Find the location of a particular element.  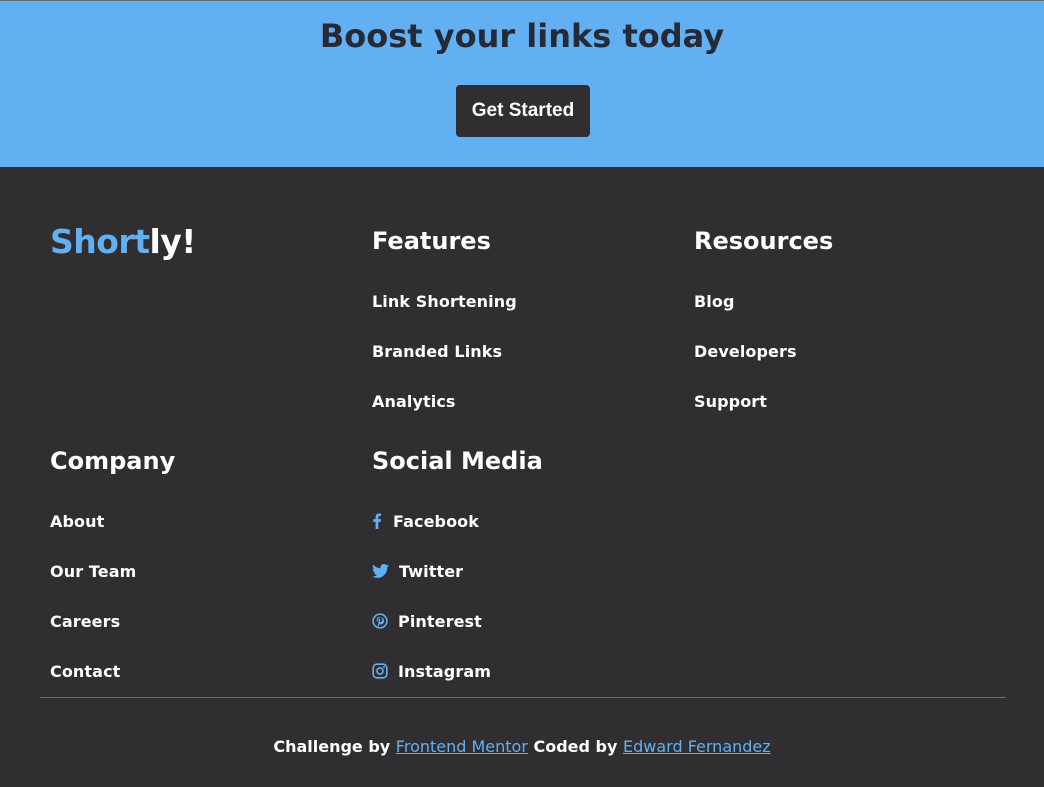

twitter-icon is located at coordinates (380, 571).